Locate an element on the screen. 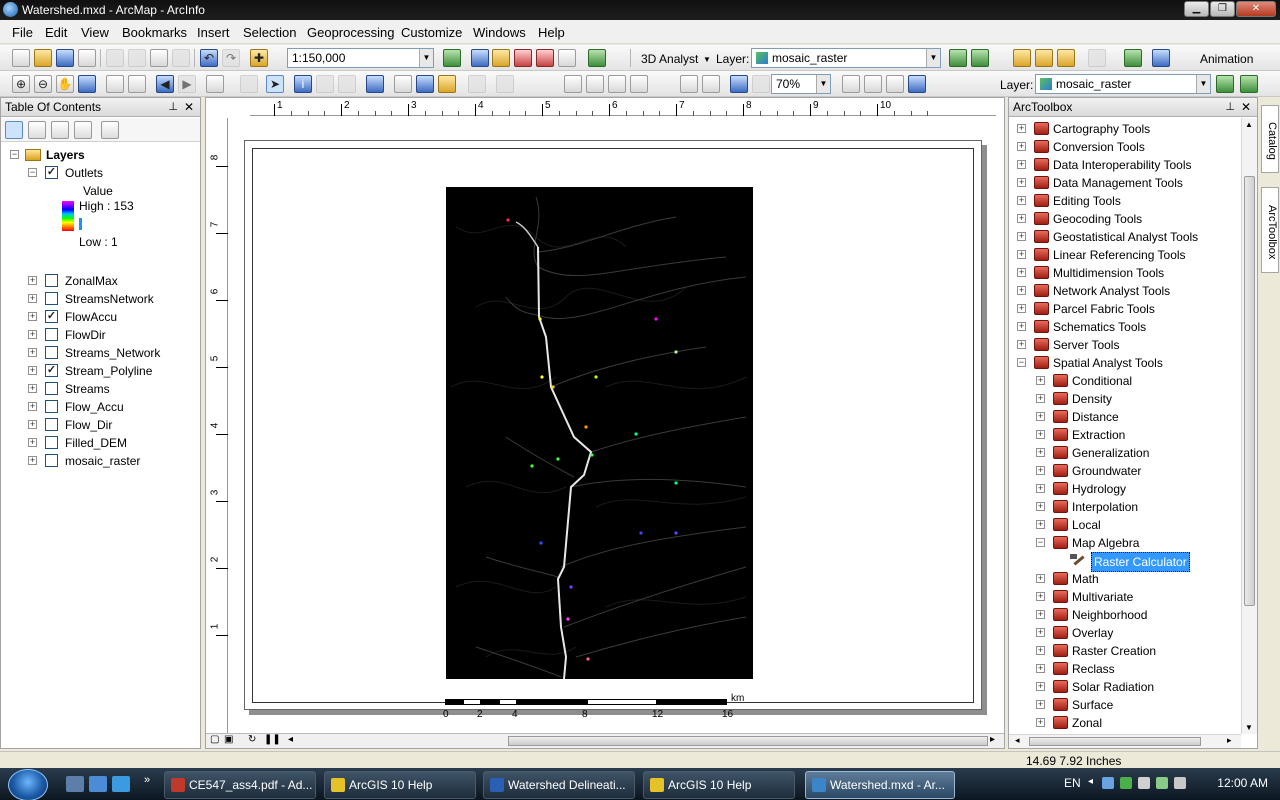 This screenshot has height=800, width=1280. close-button: ✕ is located at coordinates (1256, 9).